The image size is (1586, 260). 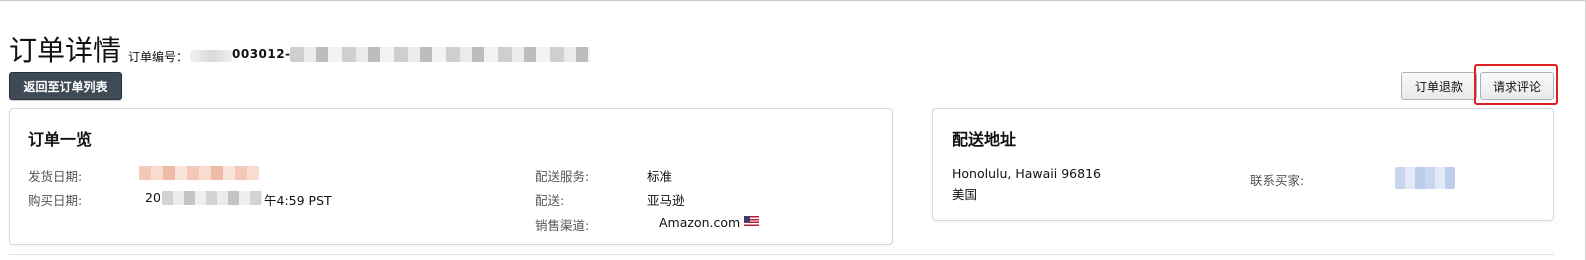 I want to click on request-review-highlight, so click(x=1516, y=84).